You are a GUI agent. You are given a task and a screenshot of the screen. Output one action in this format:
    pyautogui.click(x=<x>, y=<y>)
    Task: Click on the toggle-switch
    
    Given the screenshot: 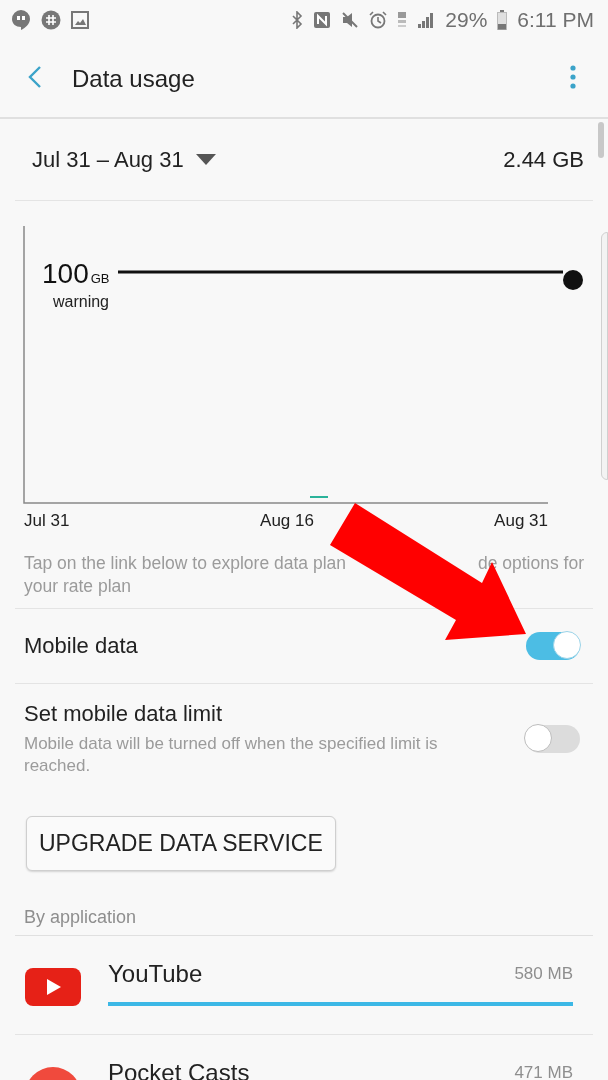 What is the action you would take?
    pyautogui.click(x=553, y=646)
    